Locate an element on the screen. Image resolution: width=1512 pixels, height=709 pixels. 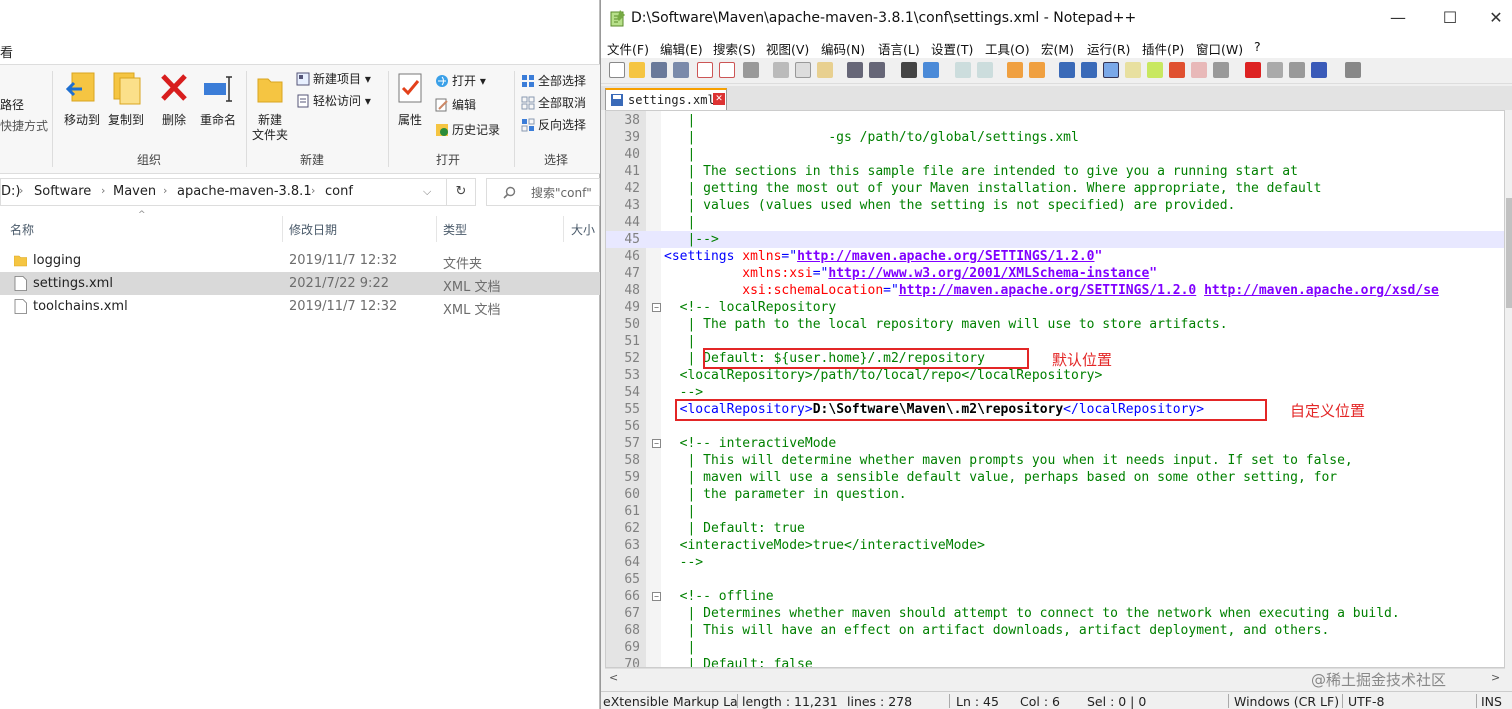
indent-guide-icon is located at coordinates (1111, 70).